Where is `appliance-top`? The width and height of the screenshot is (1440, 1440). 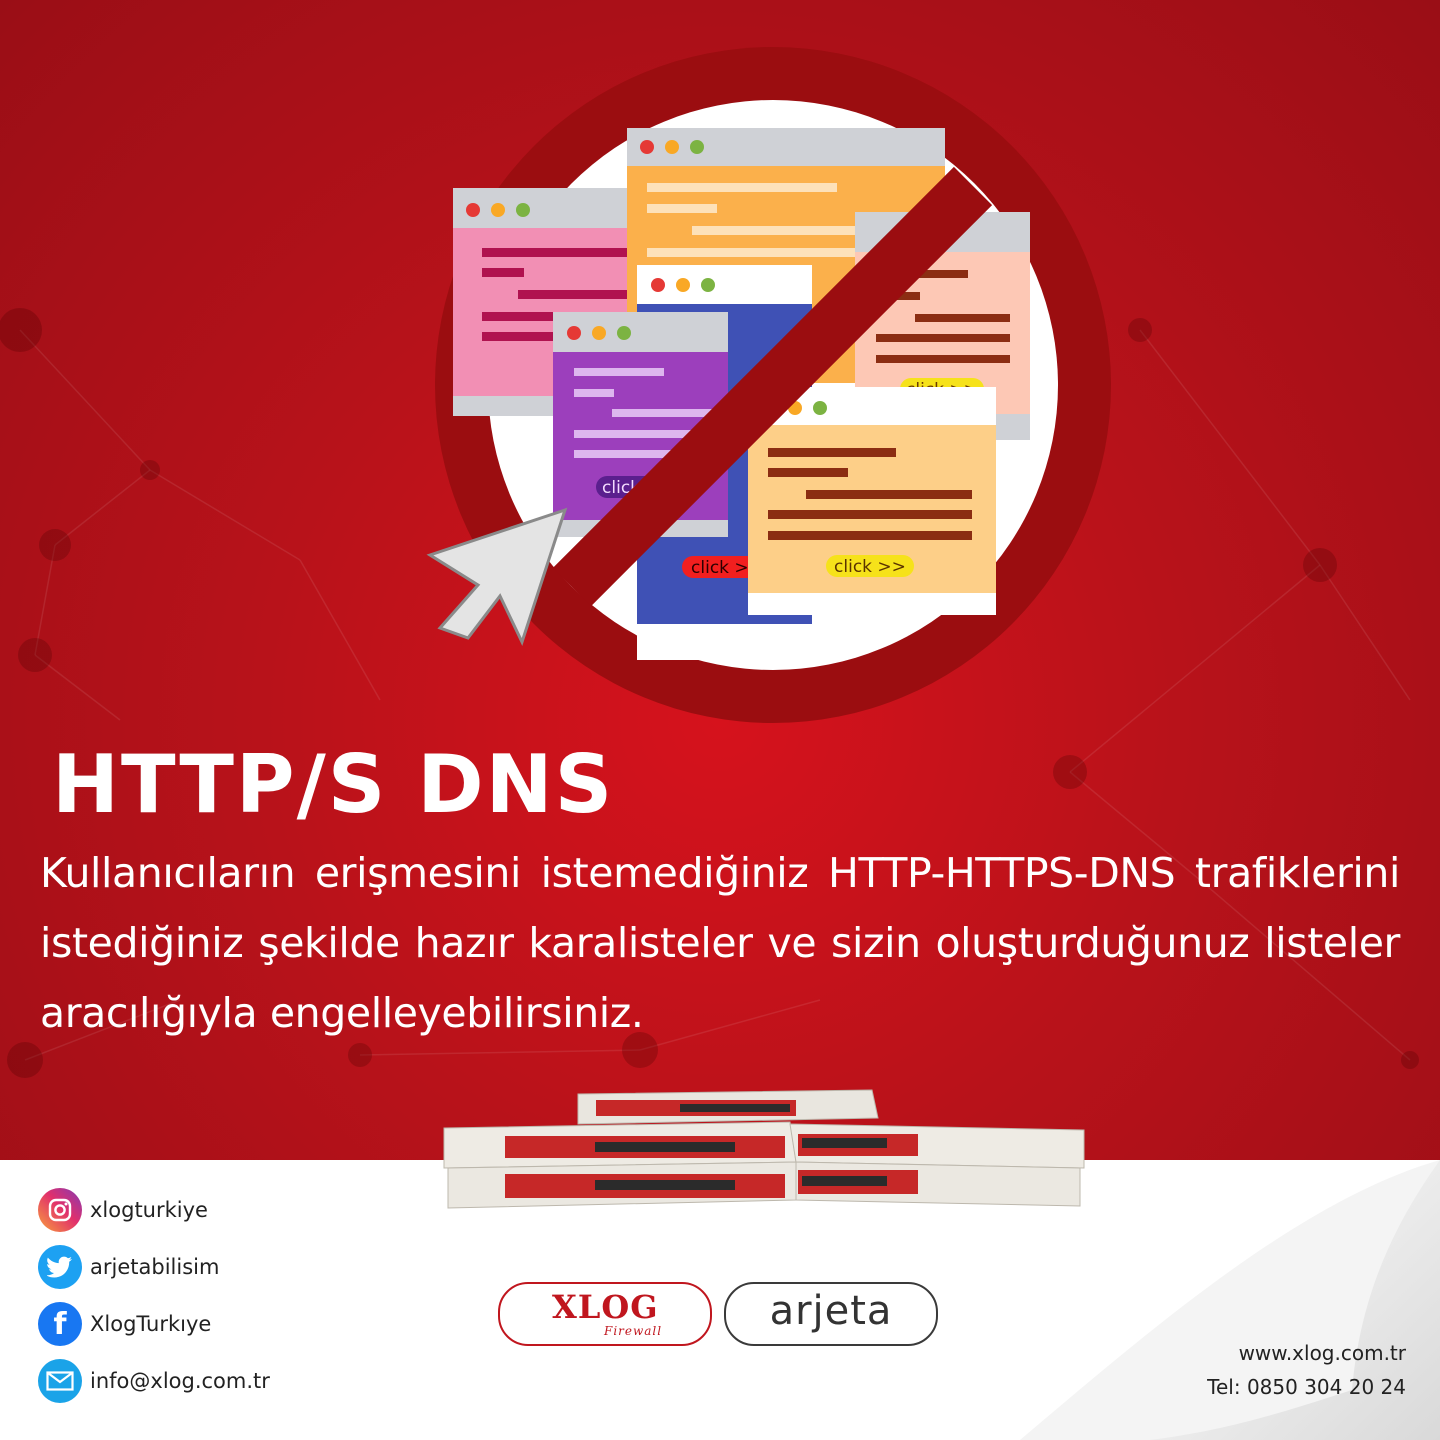 appliance-top is located at coordinates (728, 1107).